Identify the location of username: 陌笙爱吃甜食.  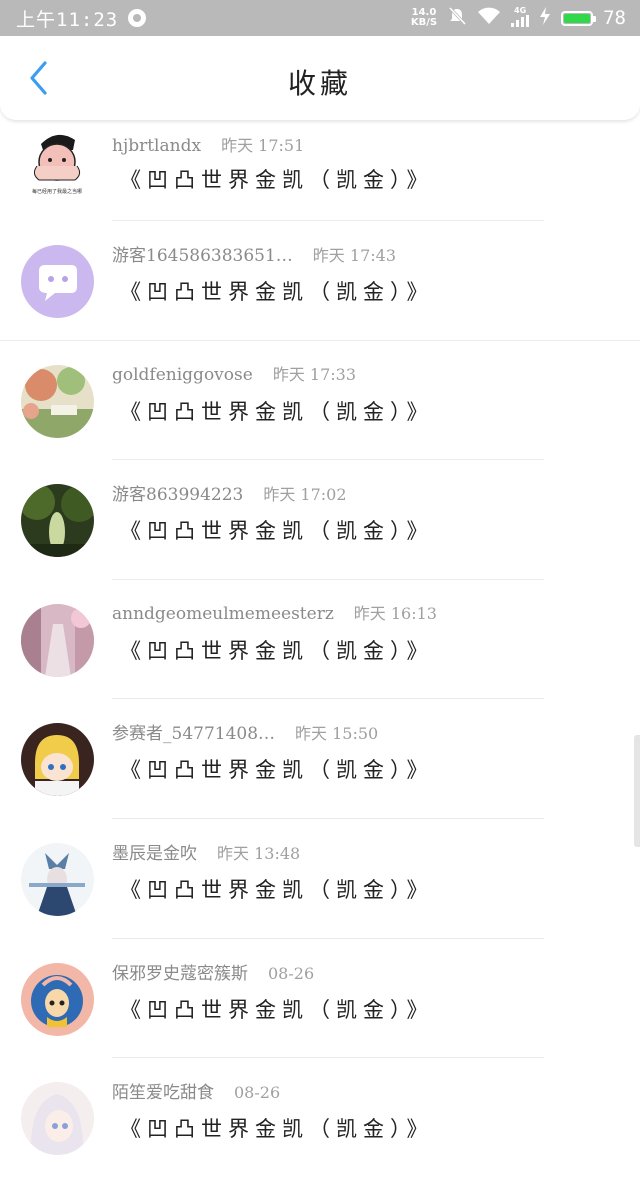
(163, 1093).